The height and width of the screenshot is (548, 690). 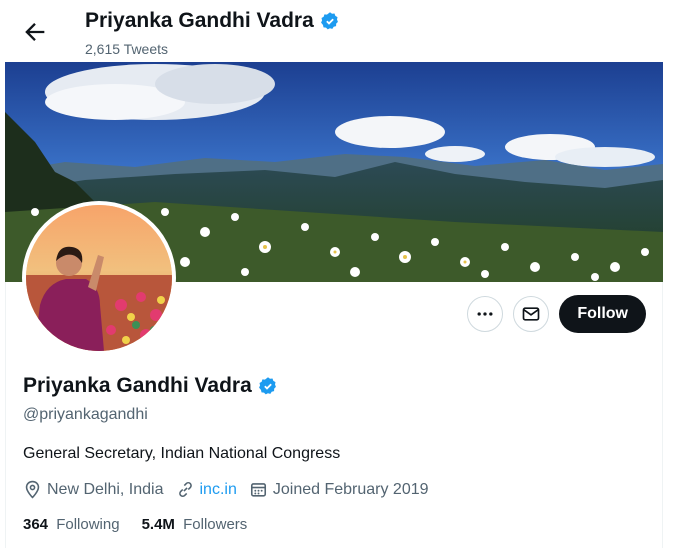 What do you see at coordinates (218, 490) in the screenshot?
I see `website-link: inc.in` at bounding box center [218, 490].